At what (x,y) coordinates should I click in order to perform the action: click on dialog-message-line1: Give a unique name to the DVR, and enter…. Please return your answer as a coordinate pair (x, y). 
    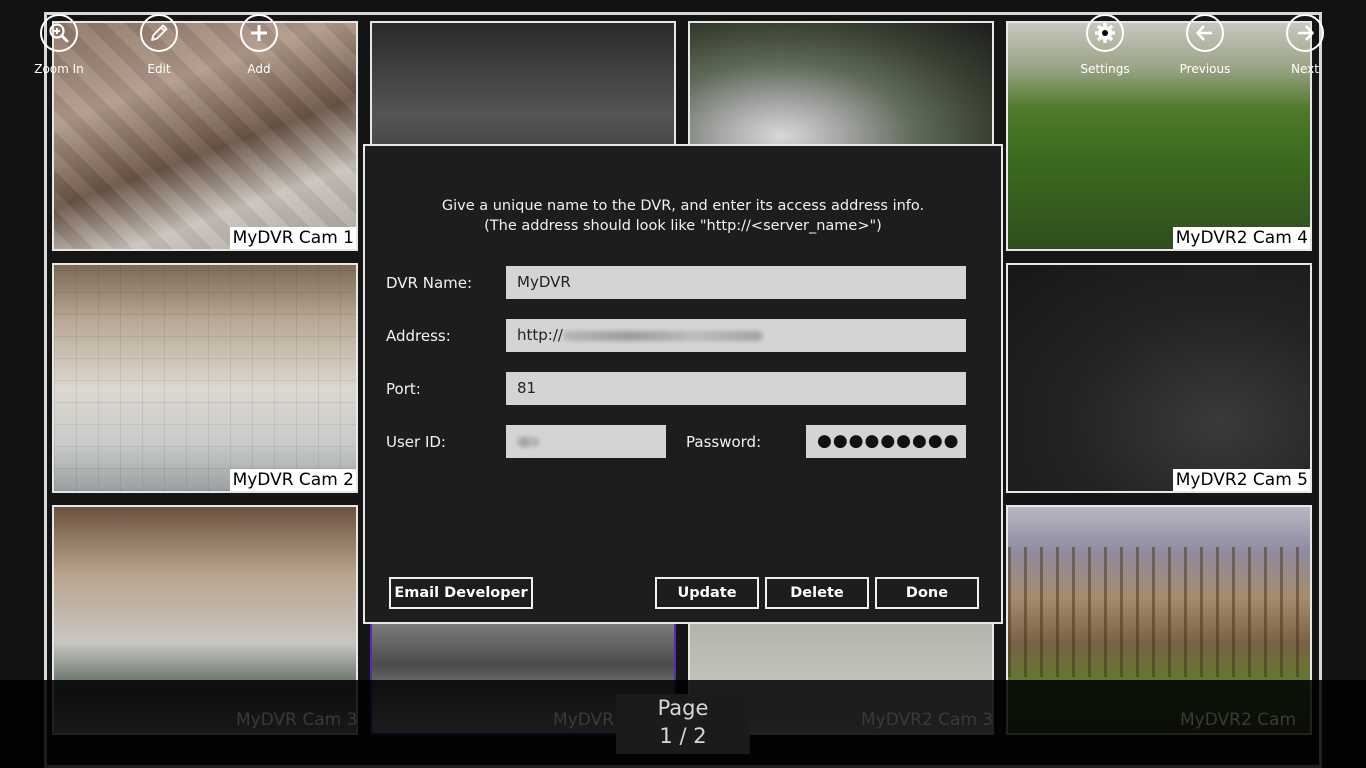
    Looking at the image, I should click on (683, 206).